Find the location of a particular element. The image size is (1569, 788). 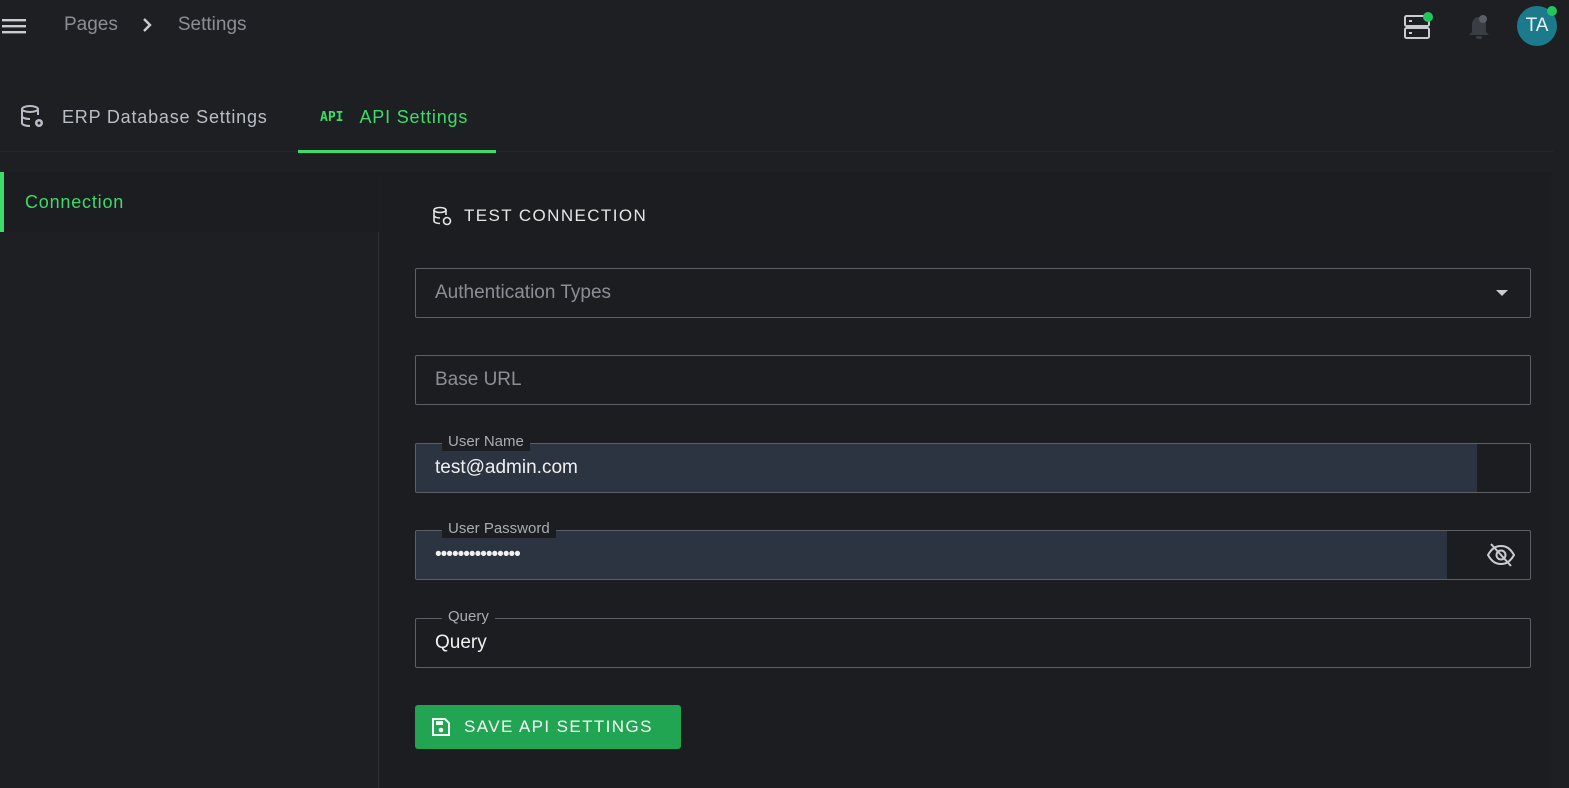

api-icon: API is located at coordinates (332, 117).